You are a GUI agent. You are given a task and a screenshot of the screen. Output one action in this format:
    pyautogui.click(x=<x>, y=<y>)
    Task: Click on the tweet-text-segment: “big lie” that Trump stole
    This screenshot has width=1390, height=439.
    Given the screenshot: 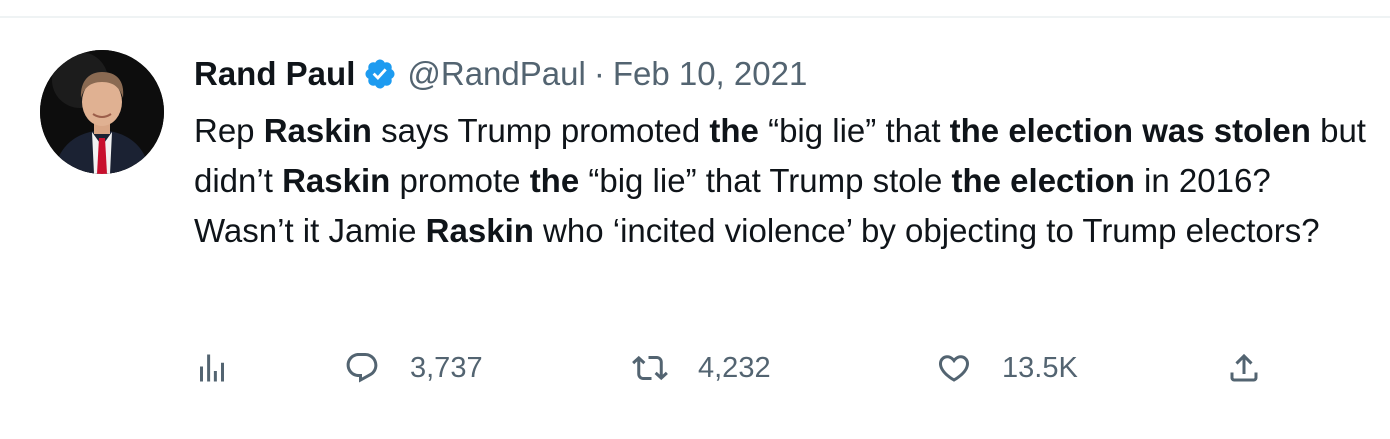 What is the action you would take?
    pyautogui.click(x=765, y=180)
    